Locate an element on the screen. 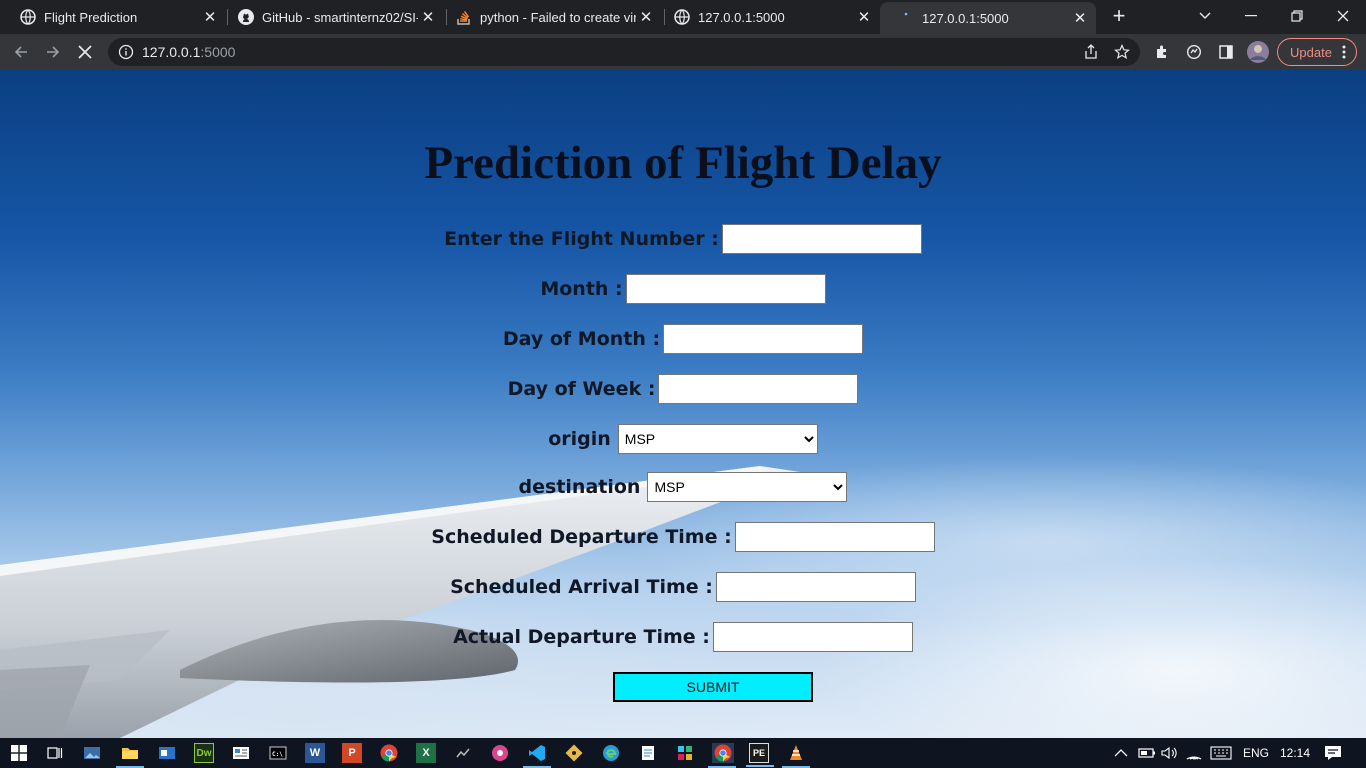 The image size is (1366, 768). flight-number-label: Enter the Flight Number : is located at coordinates (581, 239).